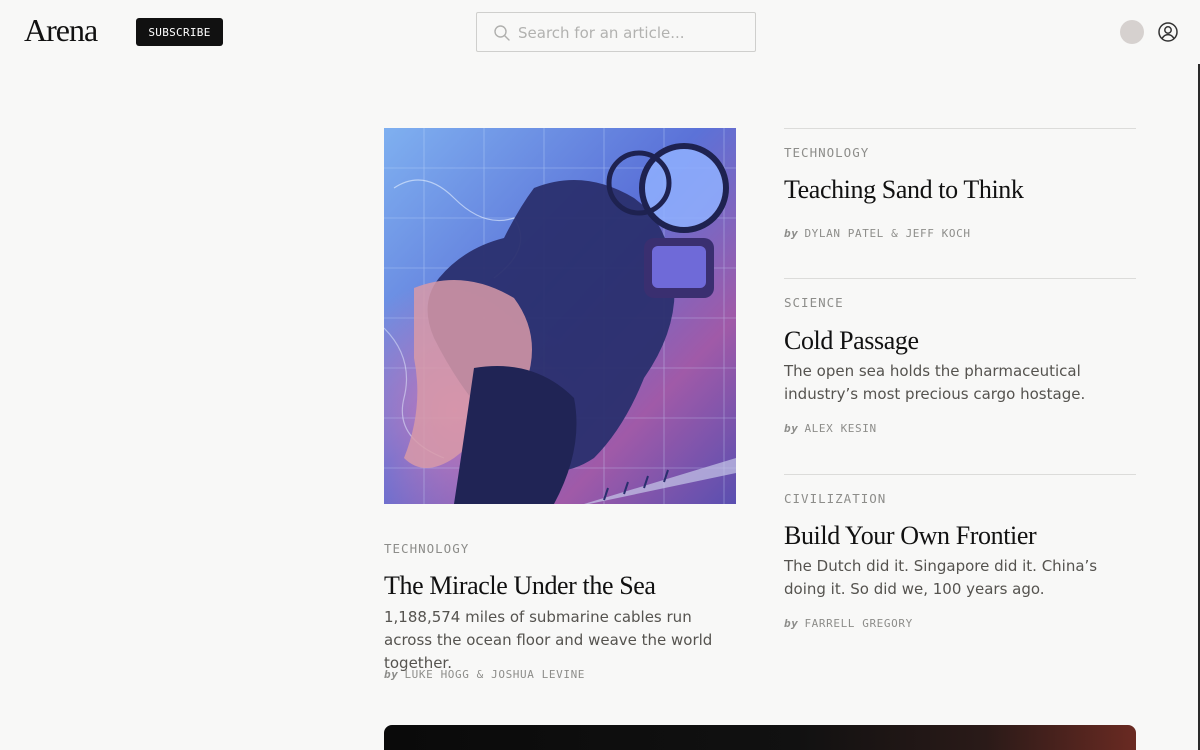  What do you see at coordinates (858, 623) in the screenshot?
I see `byline-authors: FARRELL GREGORY` at bounding box center [858, 623].